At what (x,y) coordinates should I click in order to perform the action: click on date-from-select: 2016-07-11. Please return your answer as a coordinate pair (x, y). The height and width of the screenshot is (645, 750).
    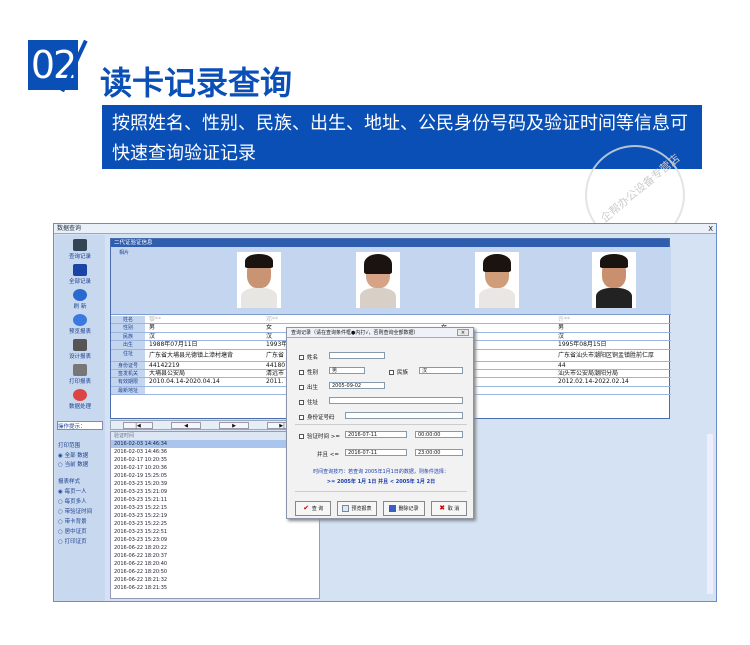
    Looking at the image, I should click on (376, 434).